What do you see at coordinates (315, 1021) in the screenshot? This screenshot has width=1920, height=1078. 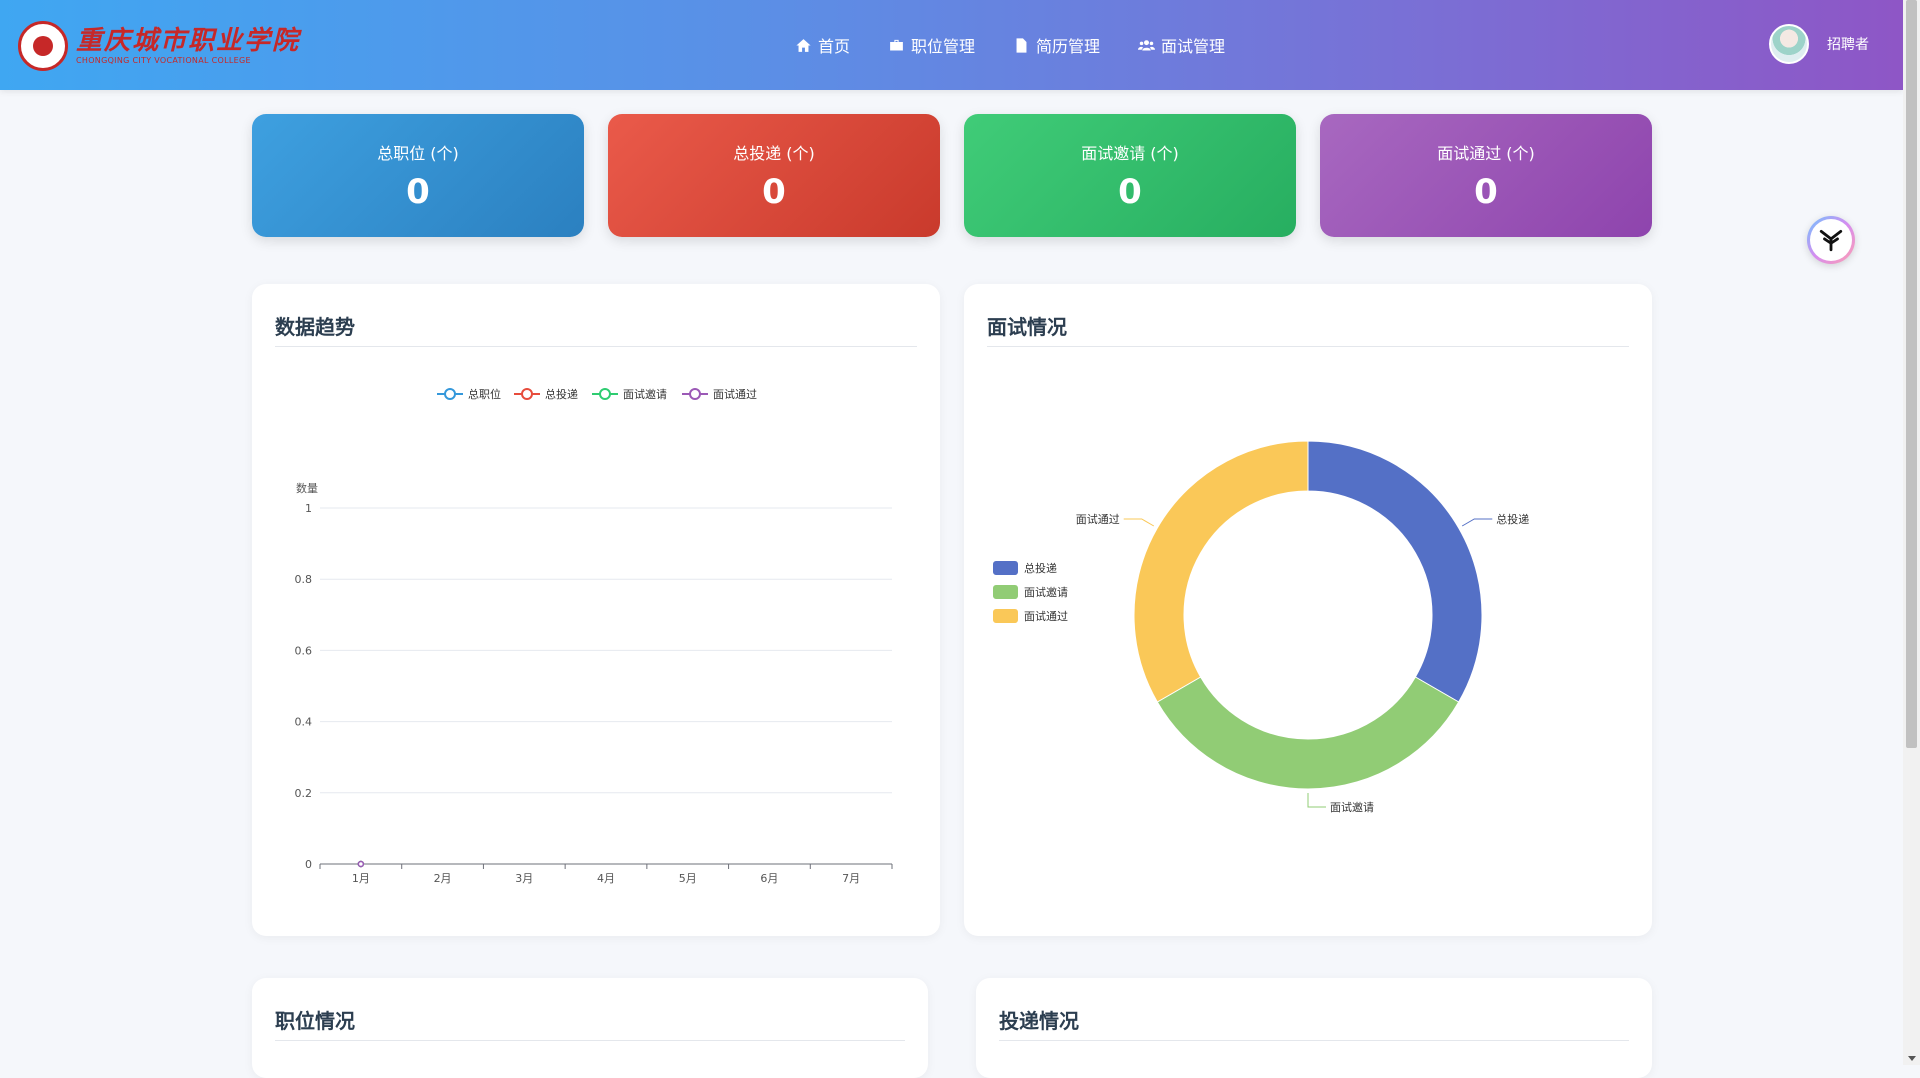 I see `panel-title: 职位情况` at bounding box center [315, 1021].